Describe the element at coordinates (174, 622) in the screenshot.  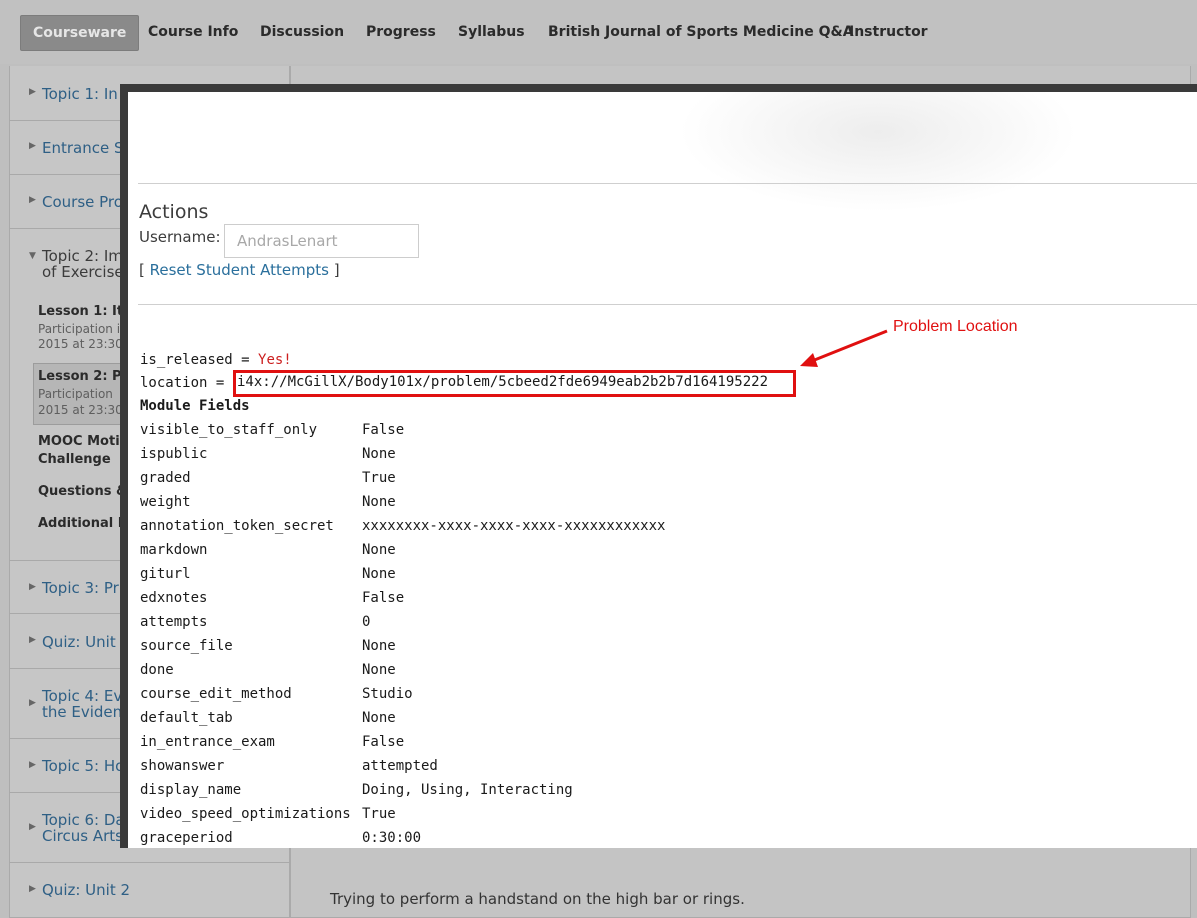
I see `field-key: attempts` at that location.